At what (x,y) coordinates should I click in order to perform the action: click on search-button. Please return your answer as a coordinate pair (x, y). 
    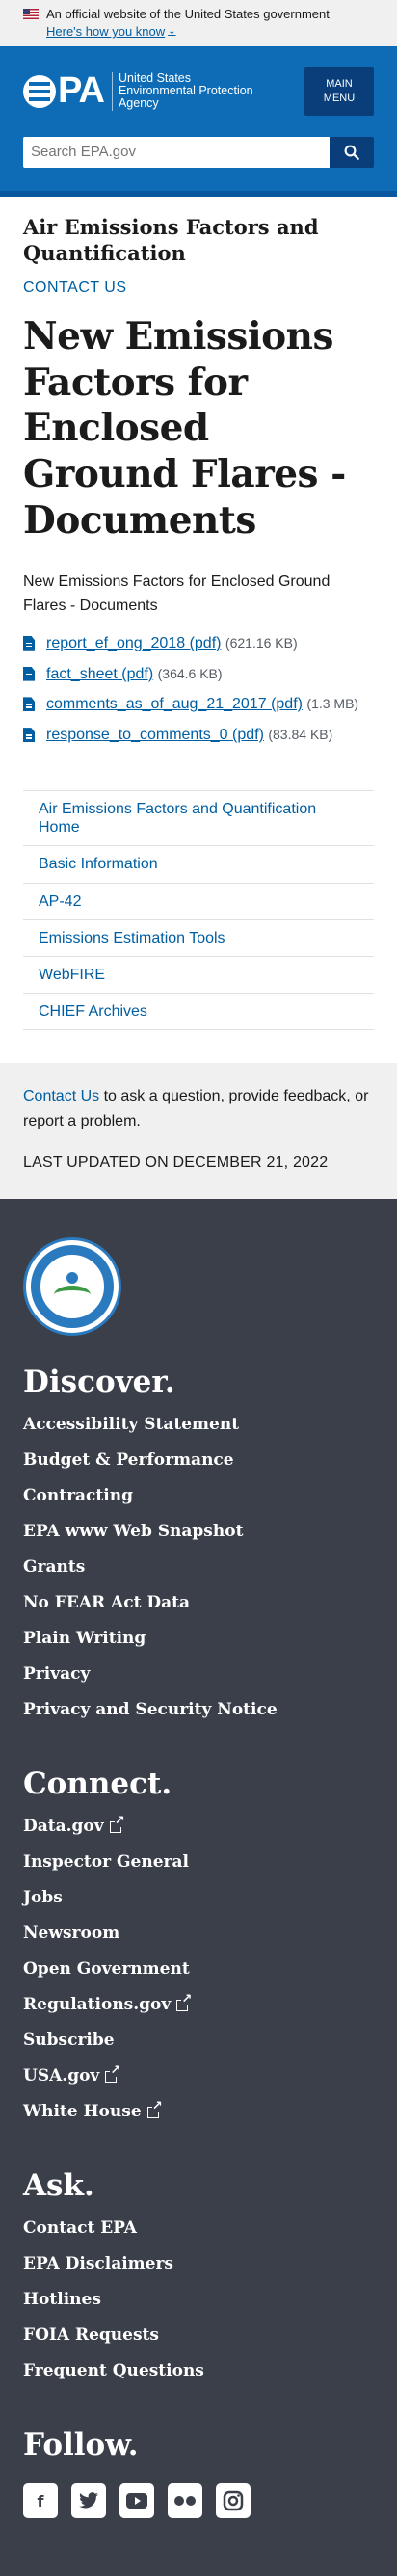
    Looking at the image, I should click on (352, 152).